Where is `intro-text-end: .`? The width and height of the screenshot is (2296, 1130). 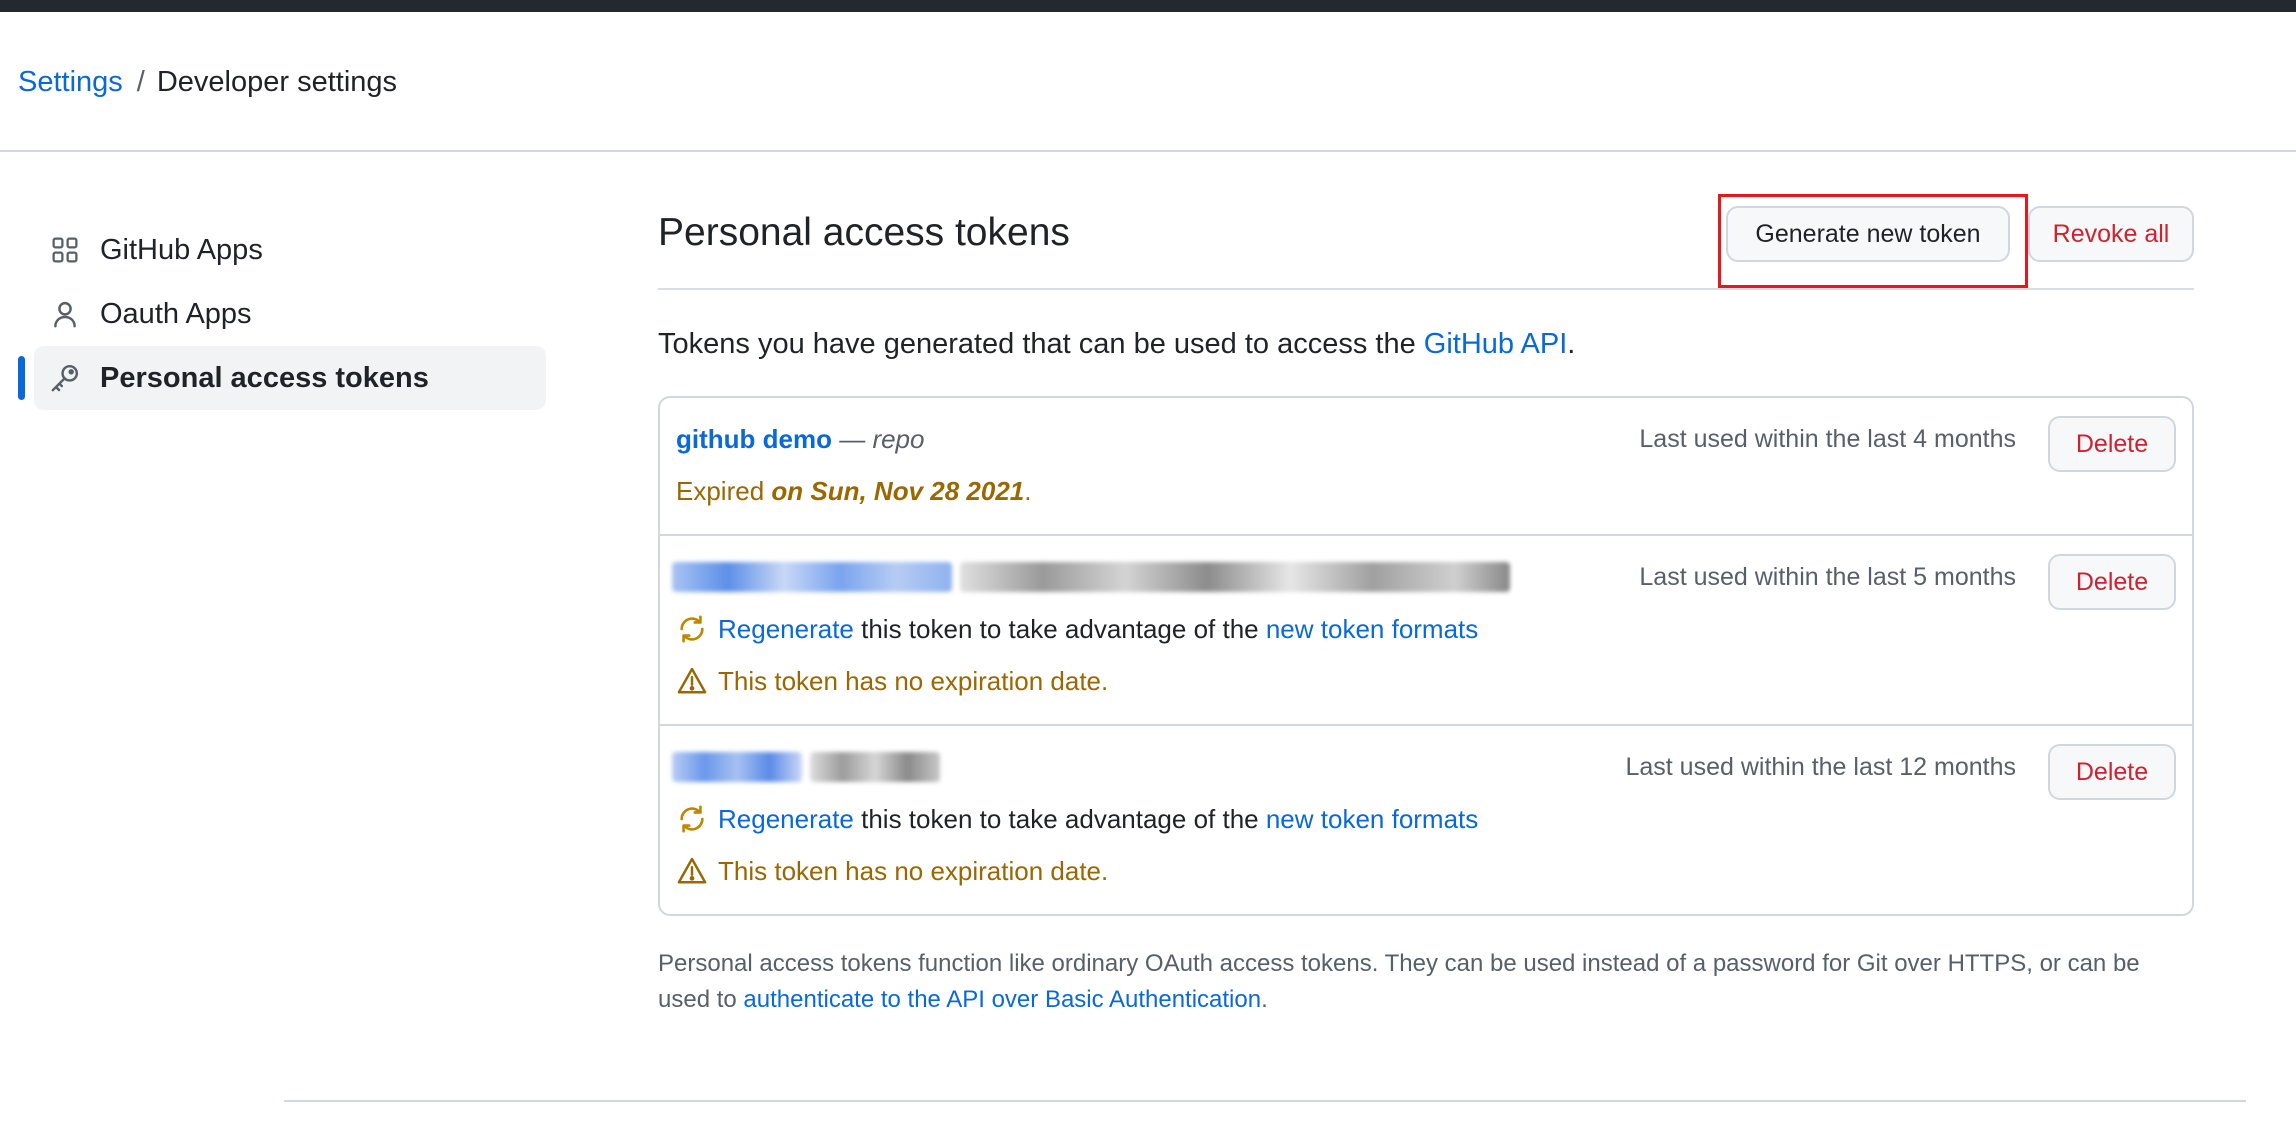 intro-text-end: . is located at coordinates (1571, 344).